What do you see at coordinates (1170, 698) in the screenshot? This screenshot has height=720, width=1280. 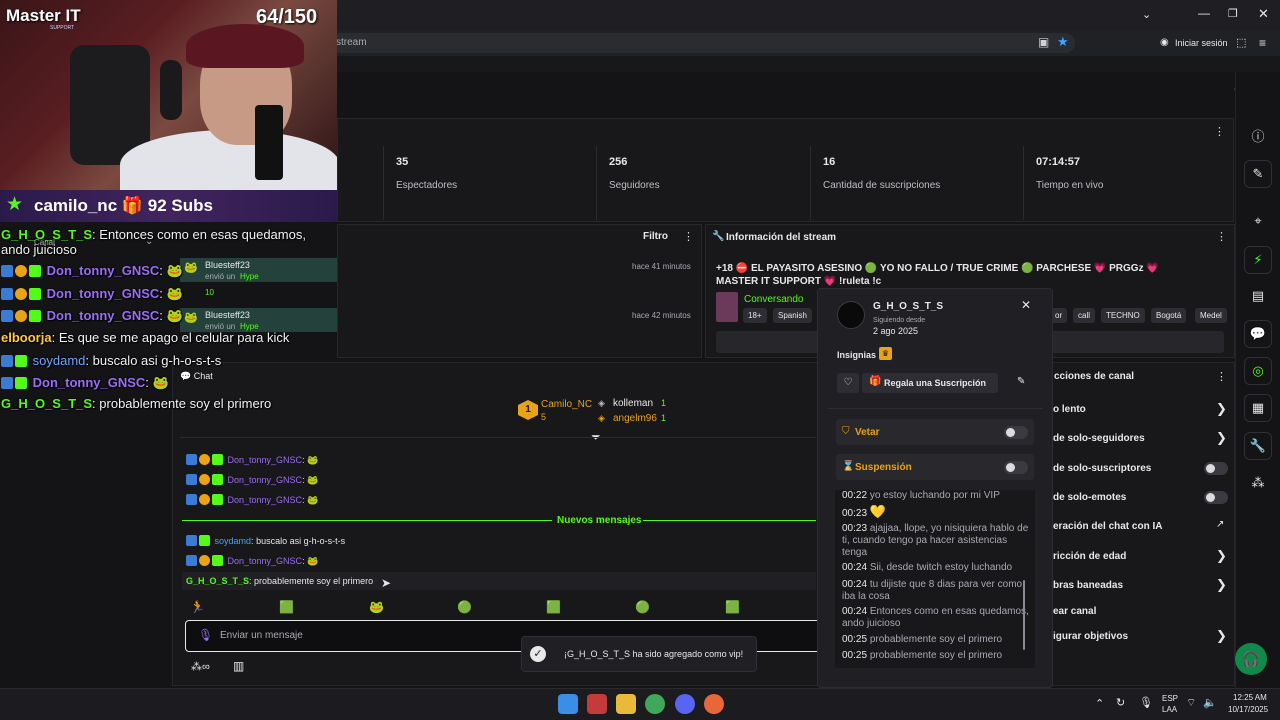 I see `language-indicator: ESP` at bounding box center [1170, 698].